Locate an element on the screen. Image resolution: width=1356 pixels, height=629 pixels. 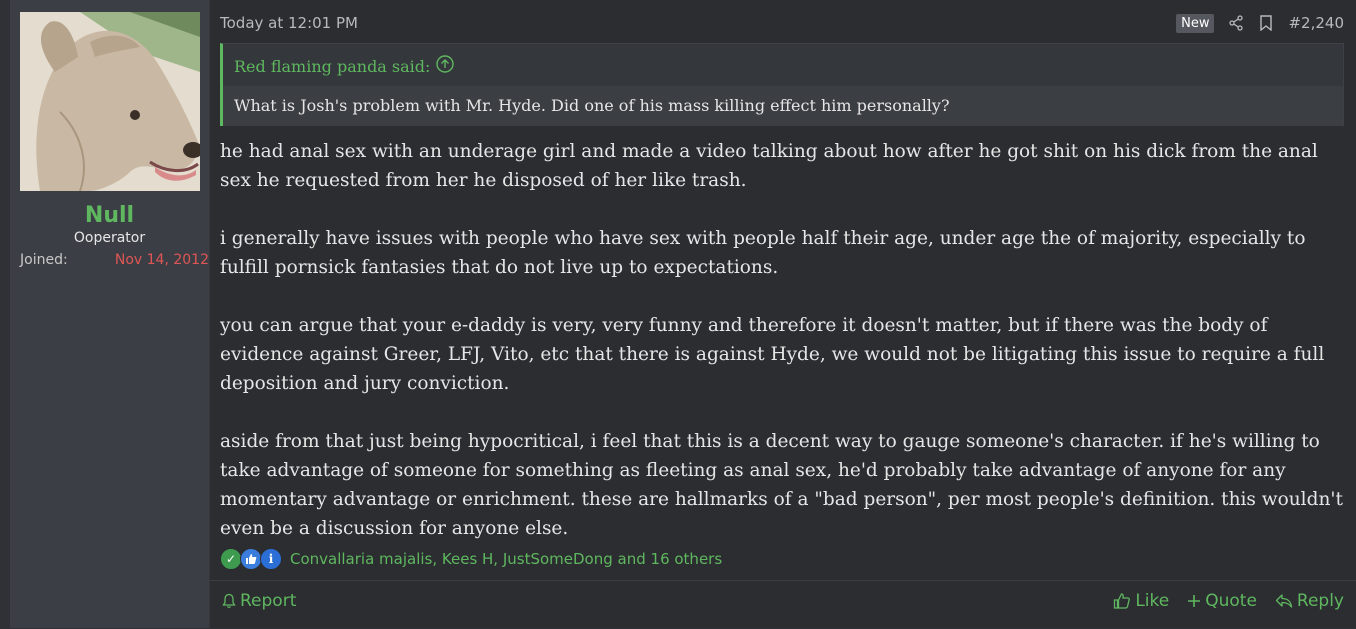
joined-date: Nov 14, 2012 is located at coordinates (161, 260).